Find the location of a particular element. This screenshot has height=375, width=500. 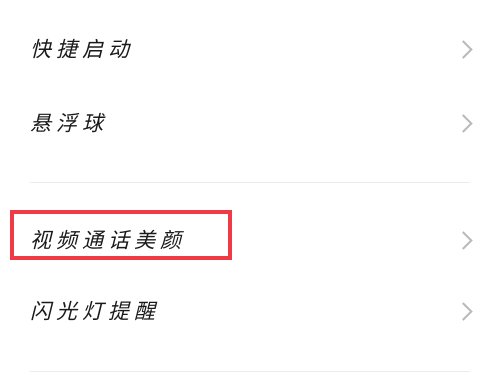

settings-item-label: 闪光灯提醒 is located at coordinates (95, 311).